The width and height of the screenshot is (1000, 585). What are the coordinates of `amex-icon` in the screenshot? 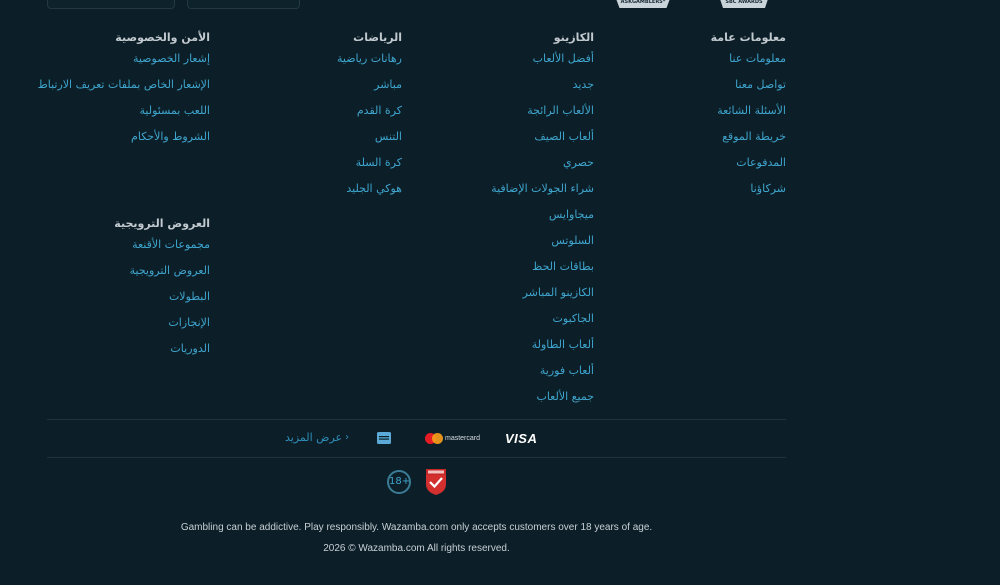 It's located at (384, 438).